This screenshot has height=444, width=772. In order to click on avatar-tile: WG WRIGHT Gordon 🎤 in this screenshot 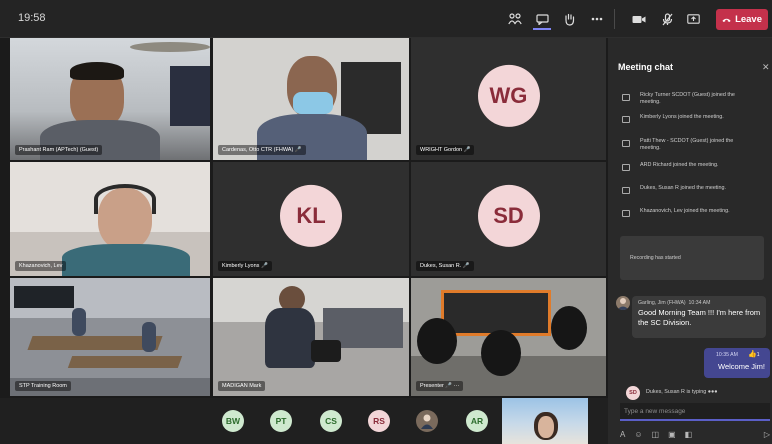, I will do `click(508, 99)`.